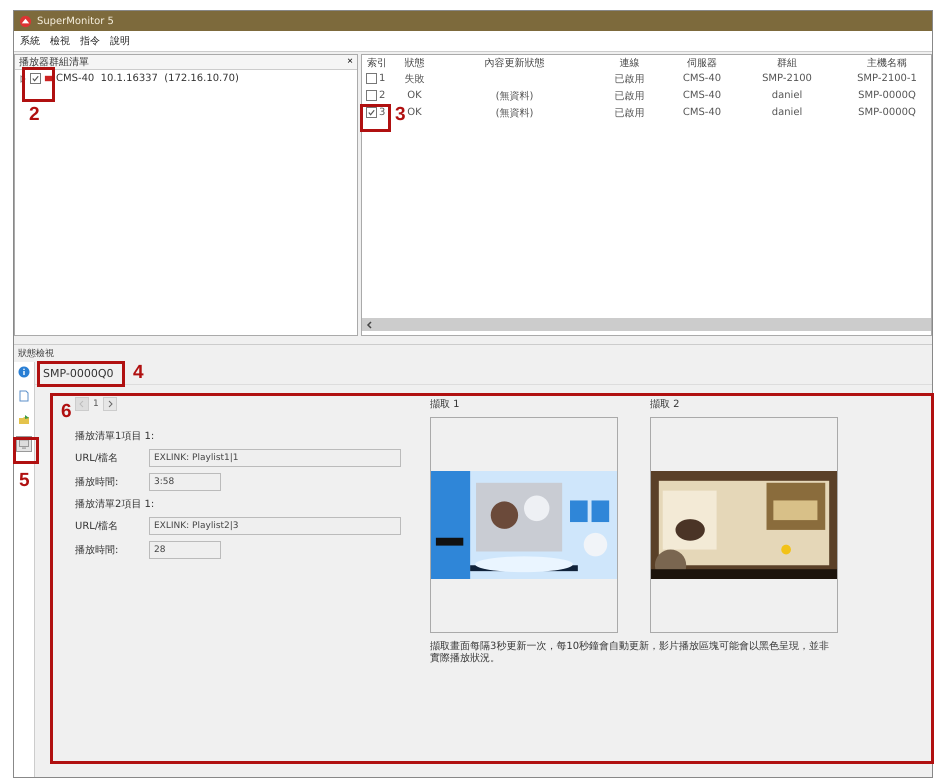 The height and width of the screenshot is (778, 935). What do you see at coordinates (54, 62) in the screenshot?
I see `panel-title: 播放器群組清單` at bounding box center [54, 62].